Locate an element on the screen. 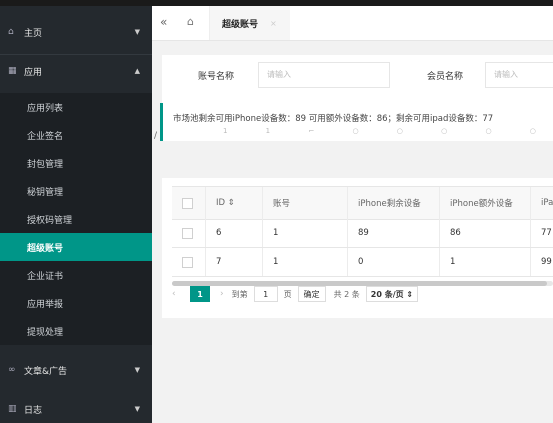  table-header: ID ⇕ 账号 iPhone剩余设备 iPhone额外设备 iPa is located at coordinates (362, 203).